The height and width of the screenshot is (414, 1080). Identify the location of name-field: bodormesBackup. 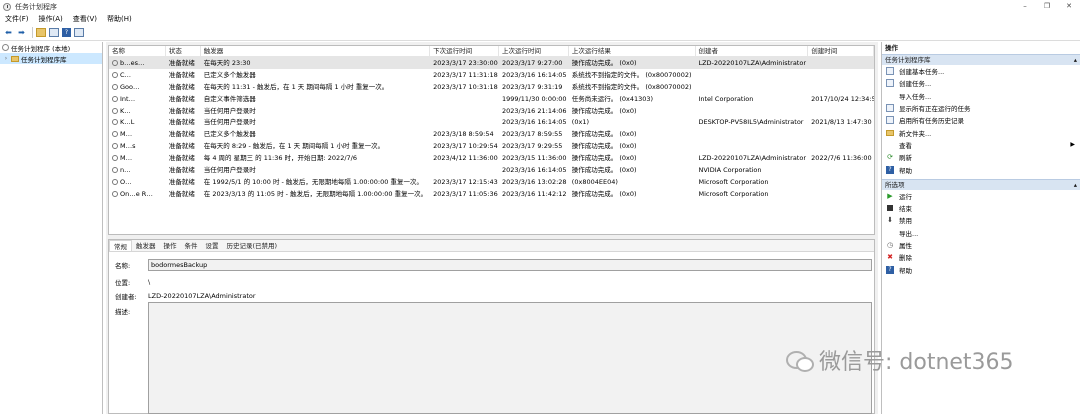
(510, 265).